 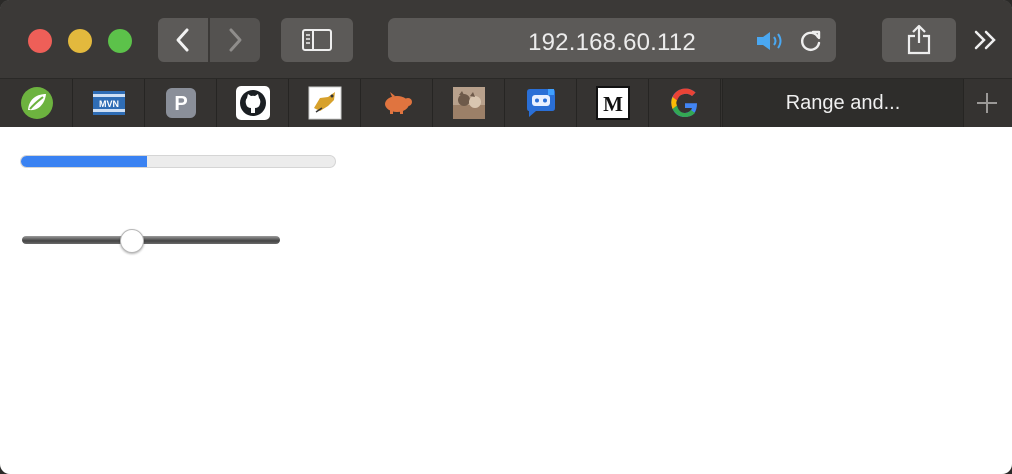 I want to click on progress-bar, so click(x=178, y=161).